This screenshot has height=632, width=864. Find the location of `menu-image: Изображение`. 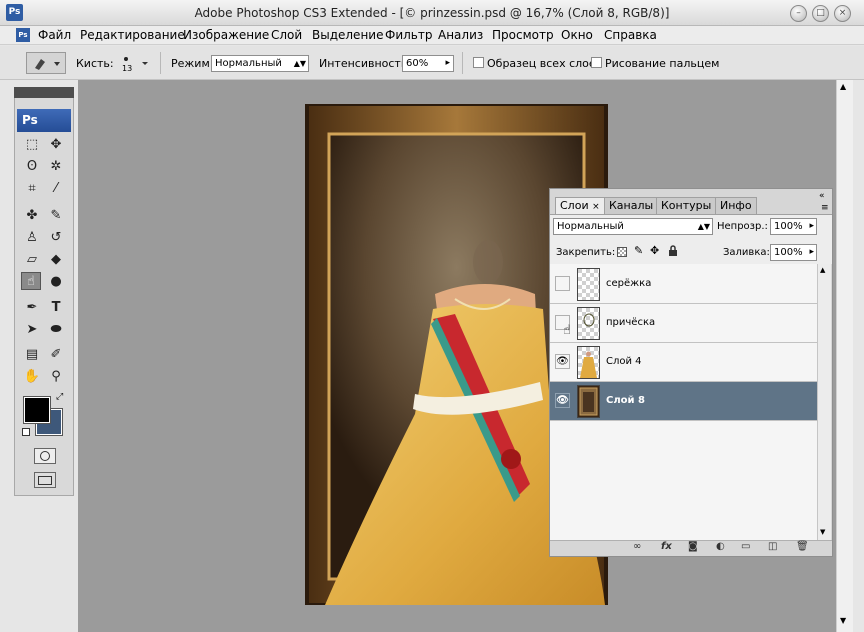

menu-image: Изображение is located at coordinates (226, 35).